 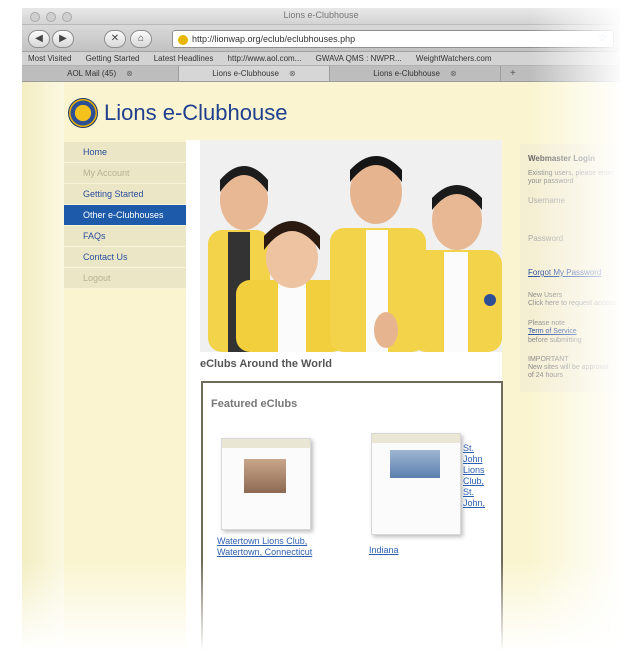 I want to click on st-john-location: Indiana, so click(x=399, y=550).